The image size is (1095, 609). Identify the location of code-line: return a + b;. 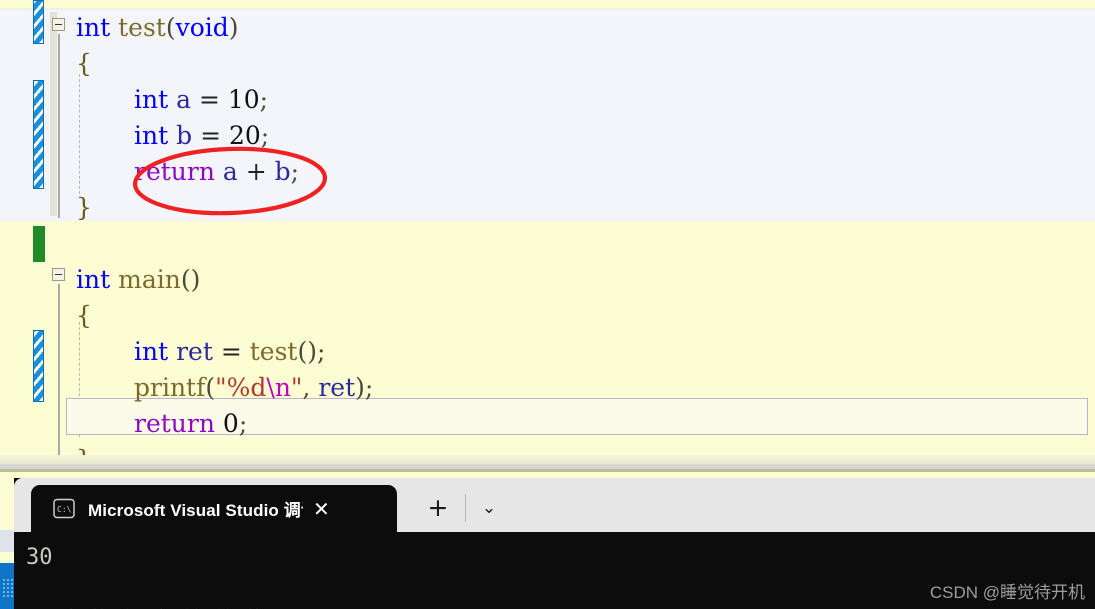
(216, 172).